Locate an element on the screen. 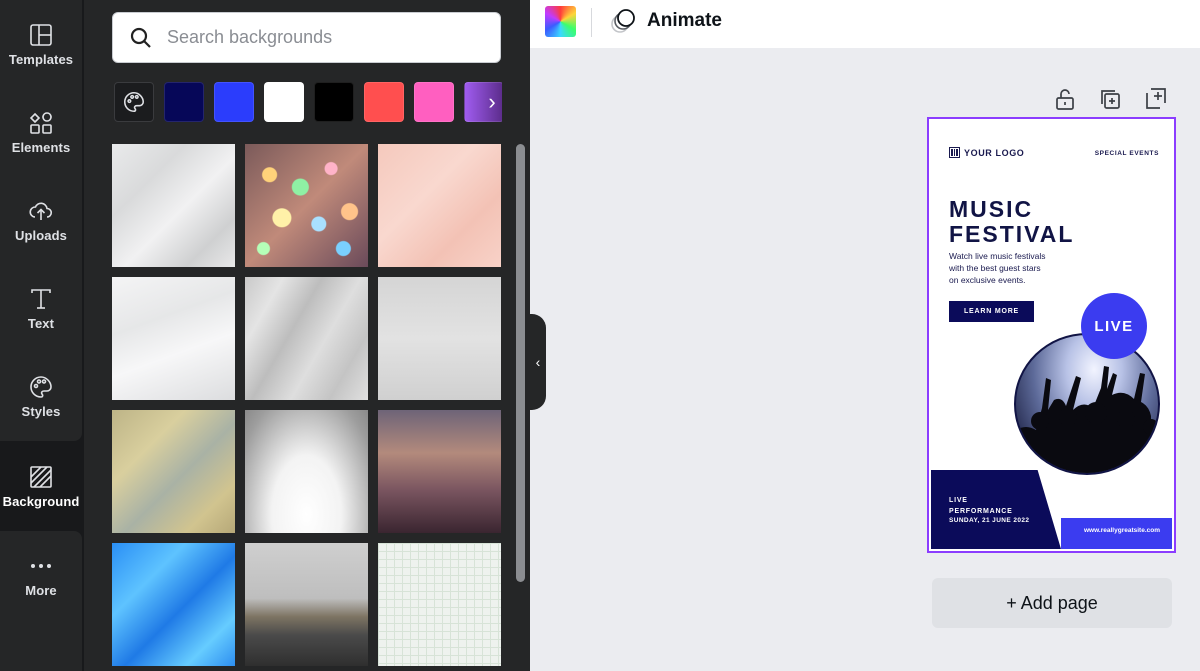 The width and height of the screenshot is (1200, 671). editor-toolbar: Animate is located at coordinates (865, 24).